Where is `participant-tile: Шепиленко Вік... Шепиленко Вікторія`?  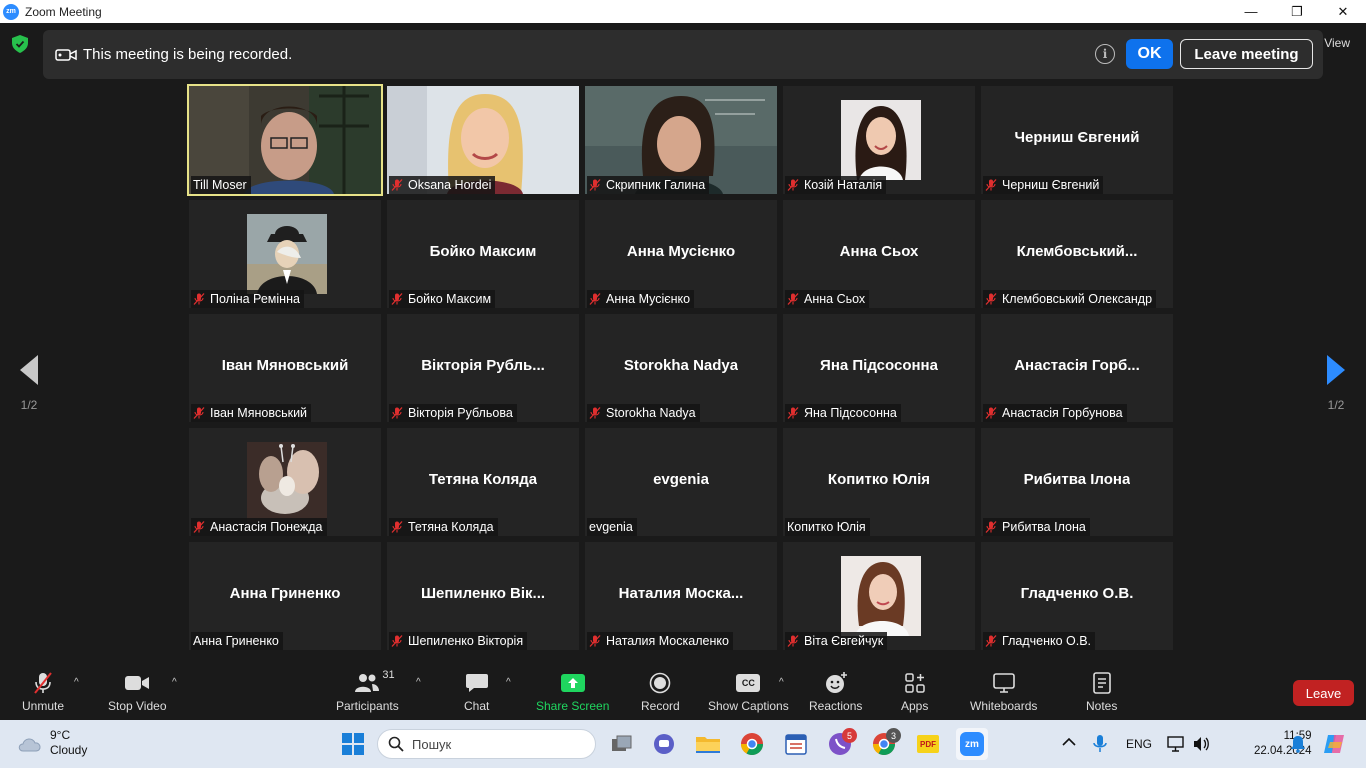
participant-tile: Шепиленко Вік... Шепиленко Вікторія is located at coordinates (483, 596).